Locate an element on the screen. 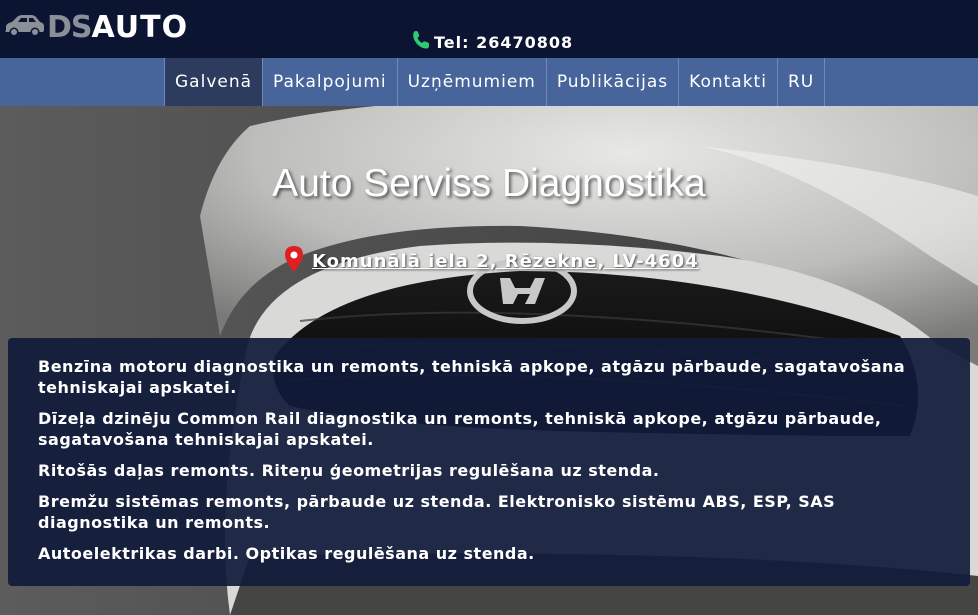  logo-auto-text: AUTO is located at coordinates (140, 27).